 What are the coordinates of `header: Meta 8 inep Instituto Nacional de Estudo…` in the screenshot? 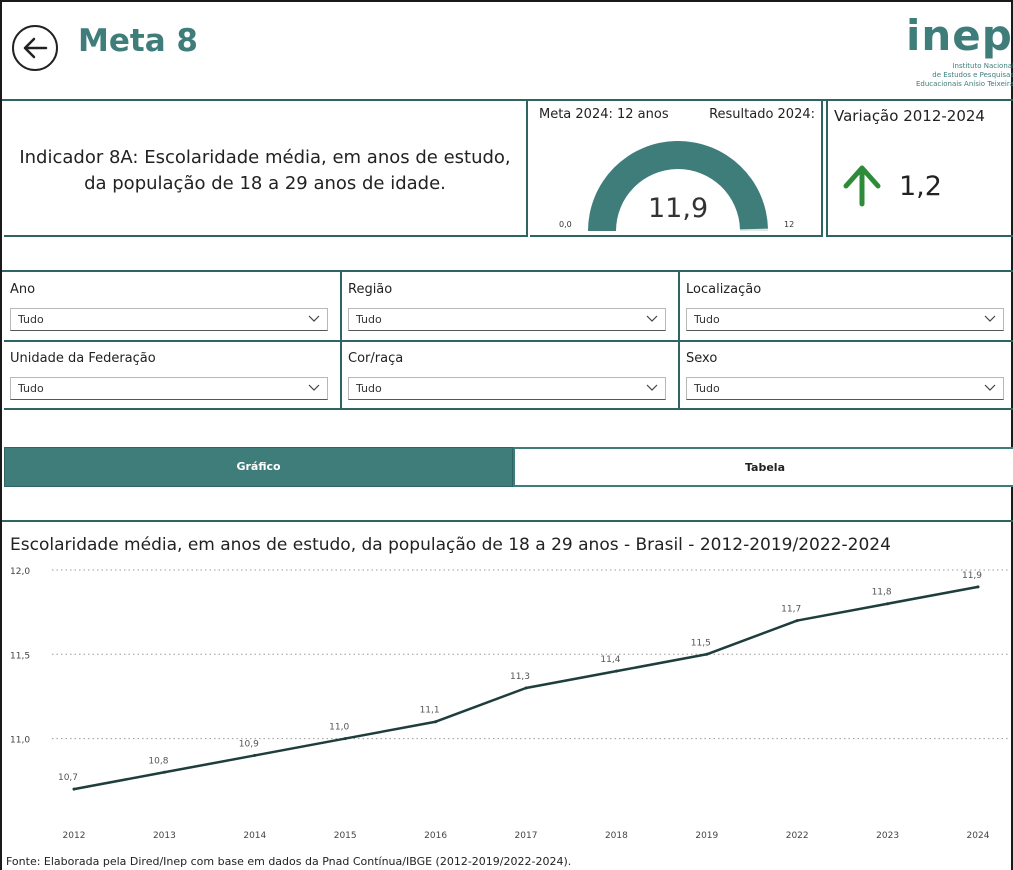 It's located at (507, 50).